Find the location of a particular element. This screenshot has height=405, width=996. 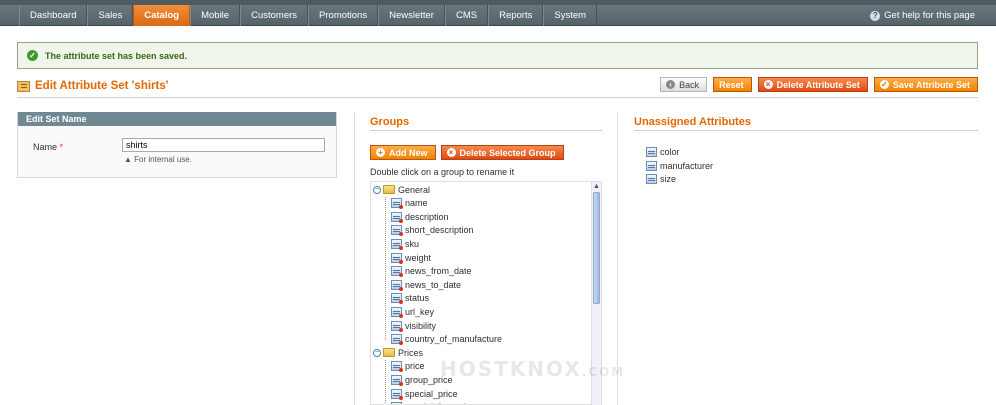

nav-item-cms: CMS is located at coordinates (466, 15).